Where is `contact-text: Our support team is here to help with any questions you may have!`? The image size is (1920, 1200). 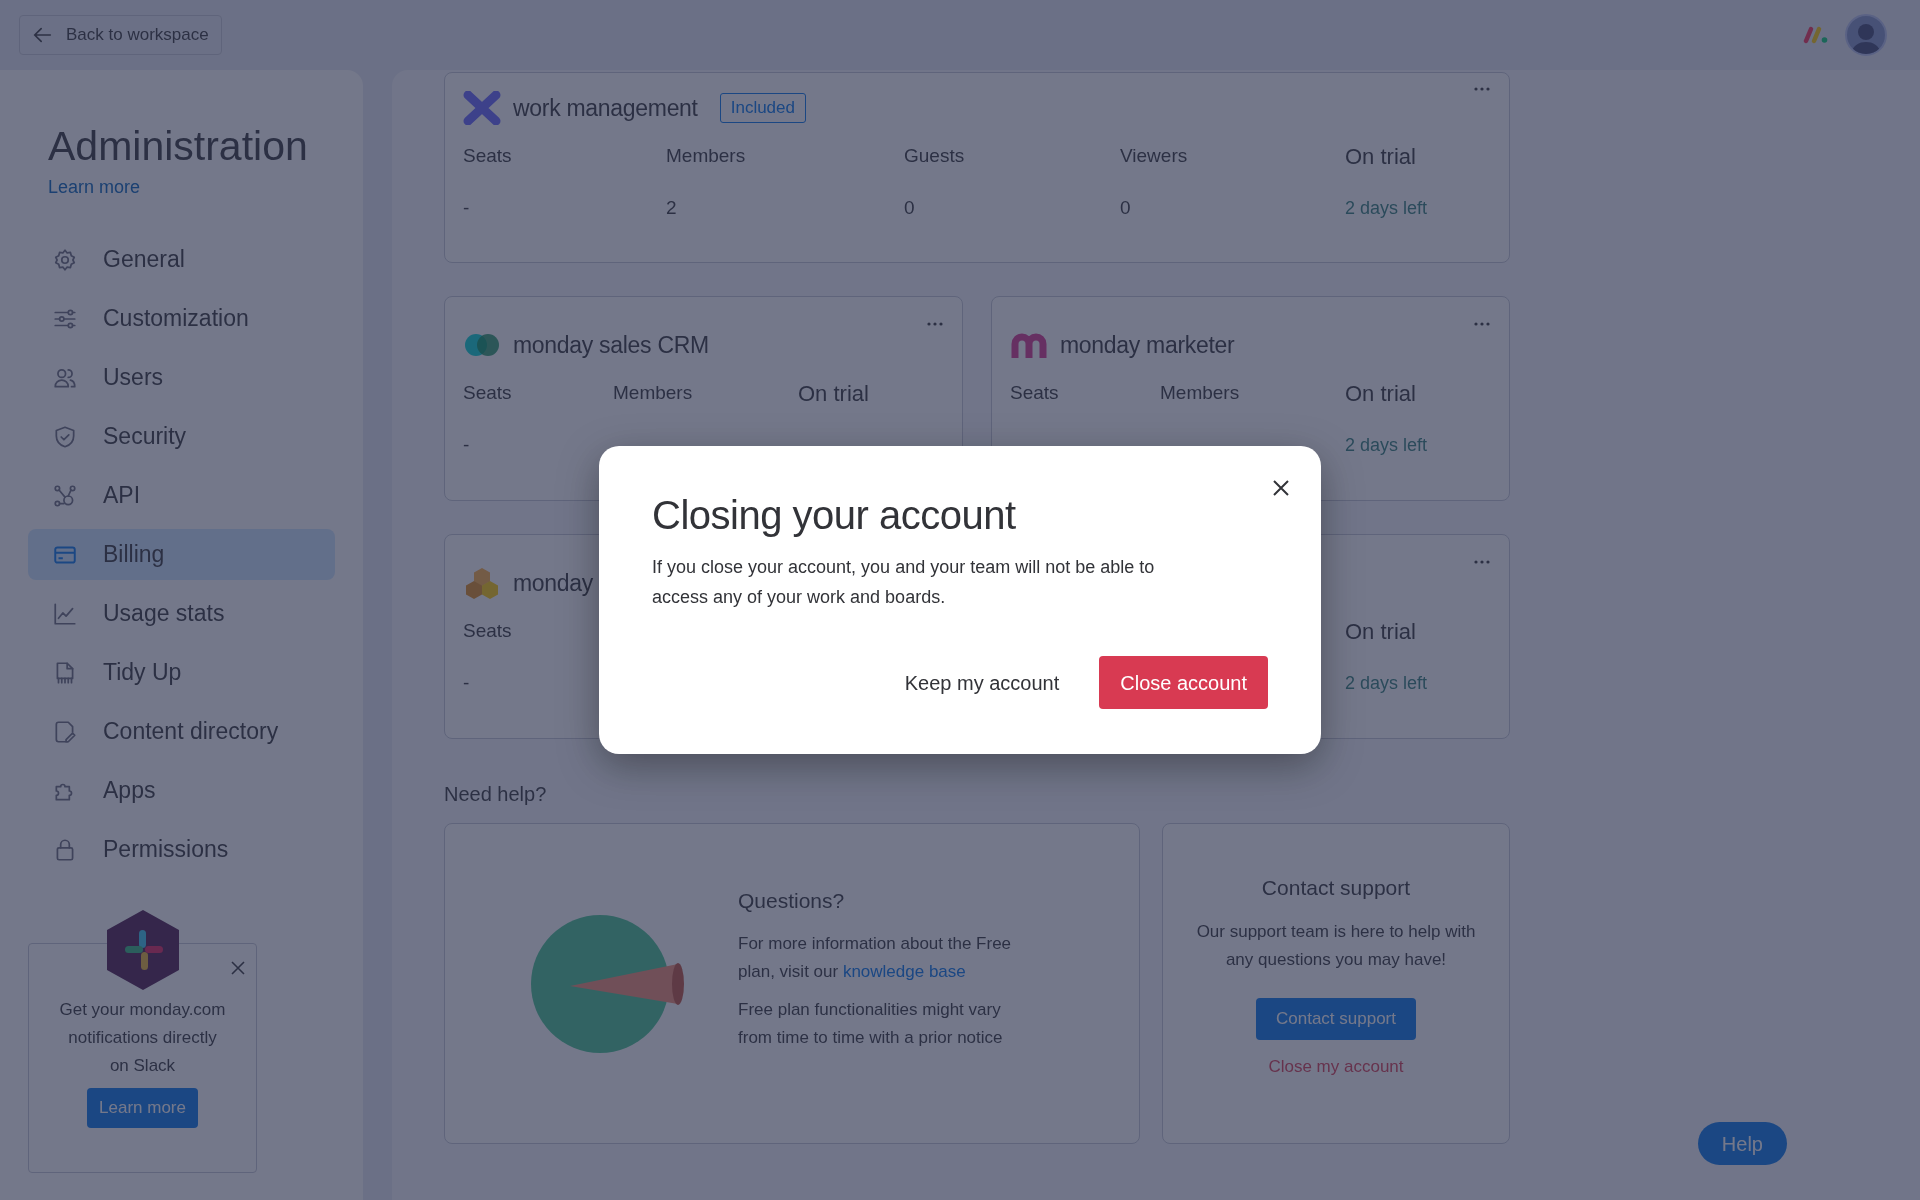 contact-text: Our support team is here to help with any questions you may have! is located at coordinates (1336, 945).